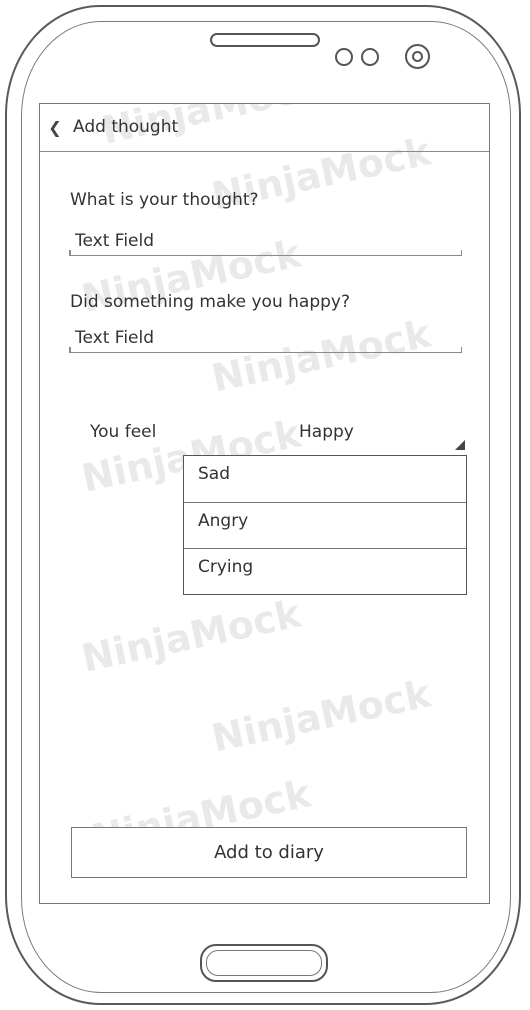  What do you see at coordinates (269, 852) in the screenshot?
I see `add-to-diary-button: Add to diary` at bounding box center [269, 852].